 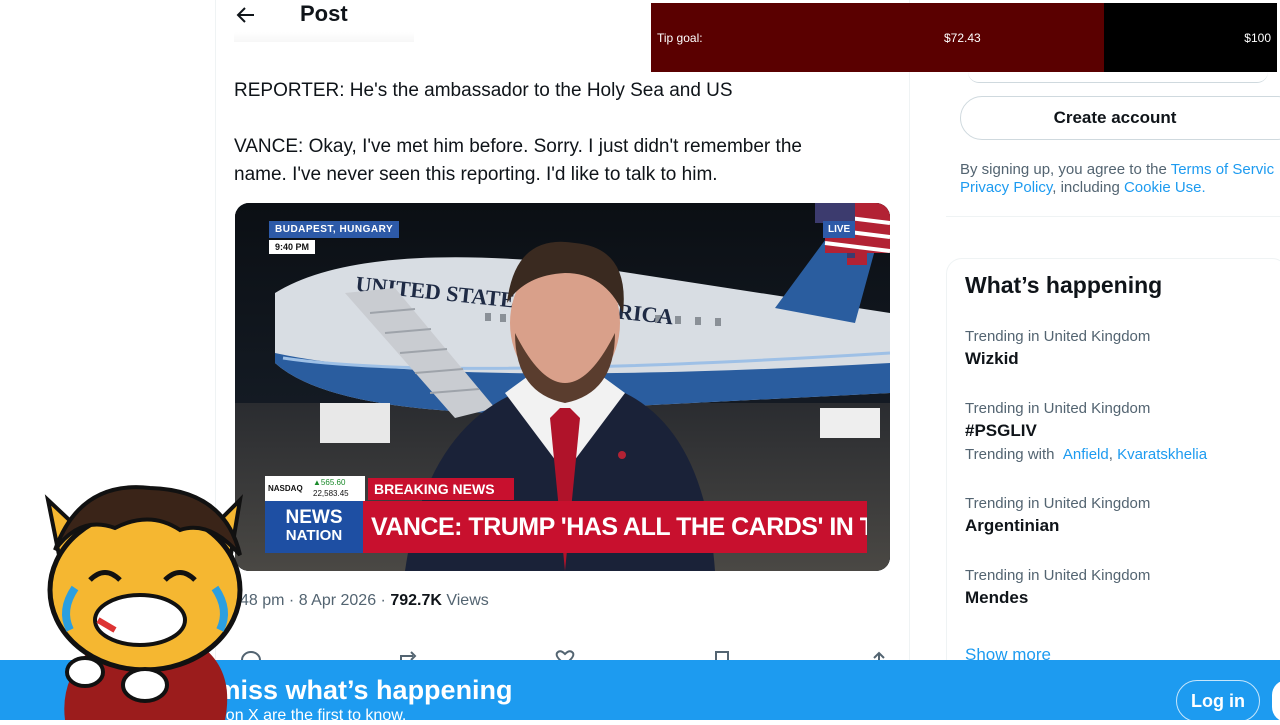 I want to click on nasdaq-value: 22,583.45, so click(x=331, y=493).